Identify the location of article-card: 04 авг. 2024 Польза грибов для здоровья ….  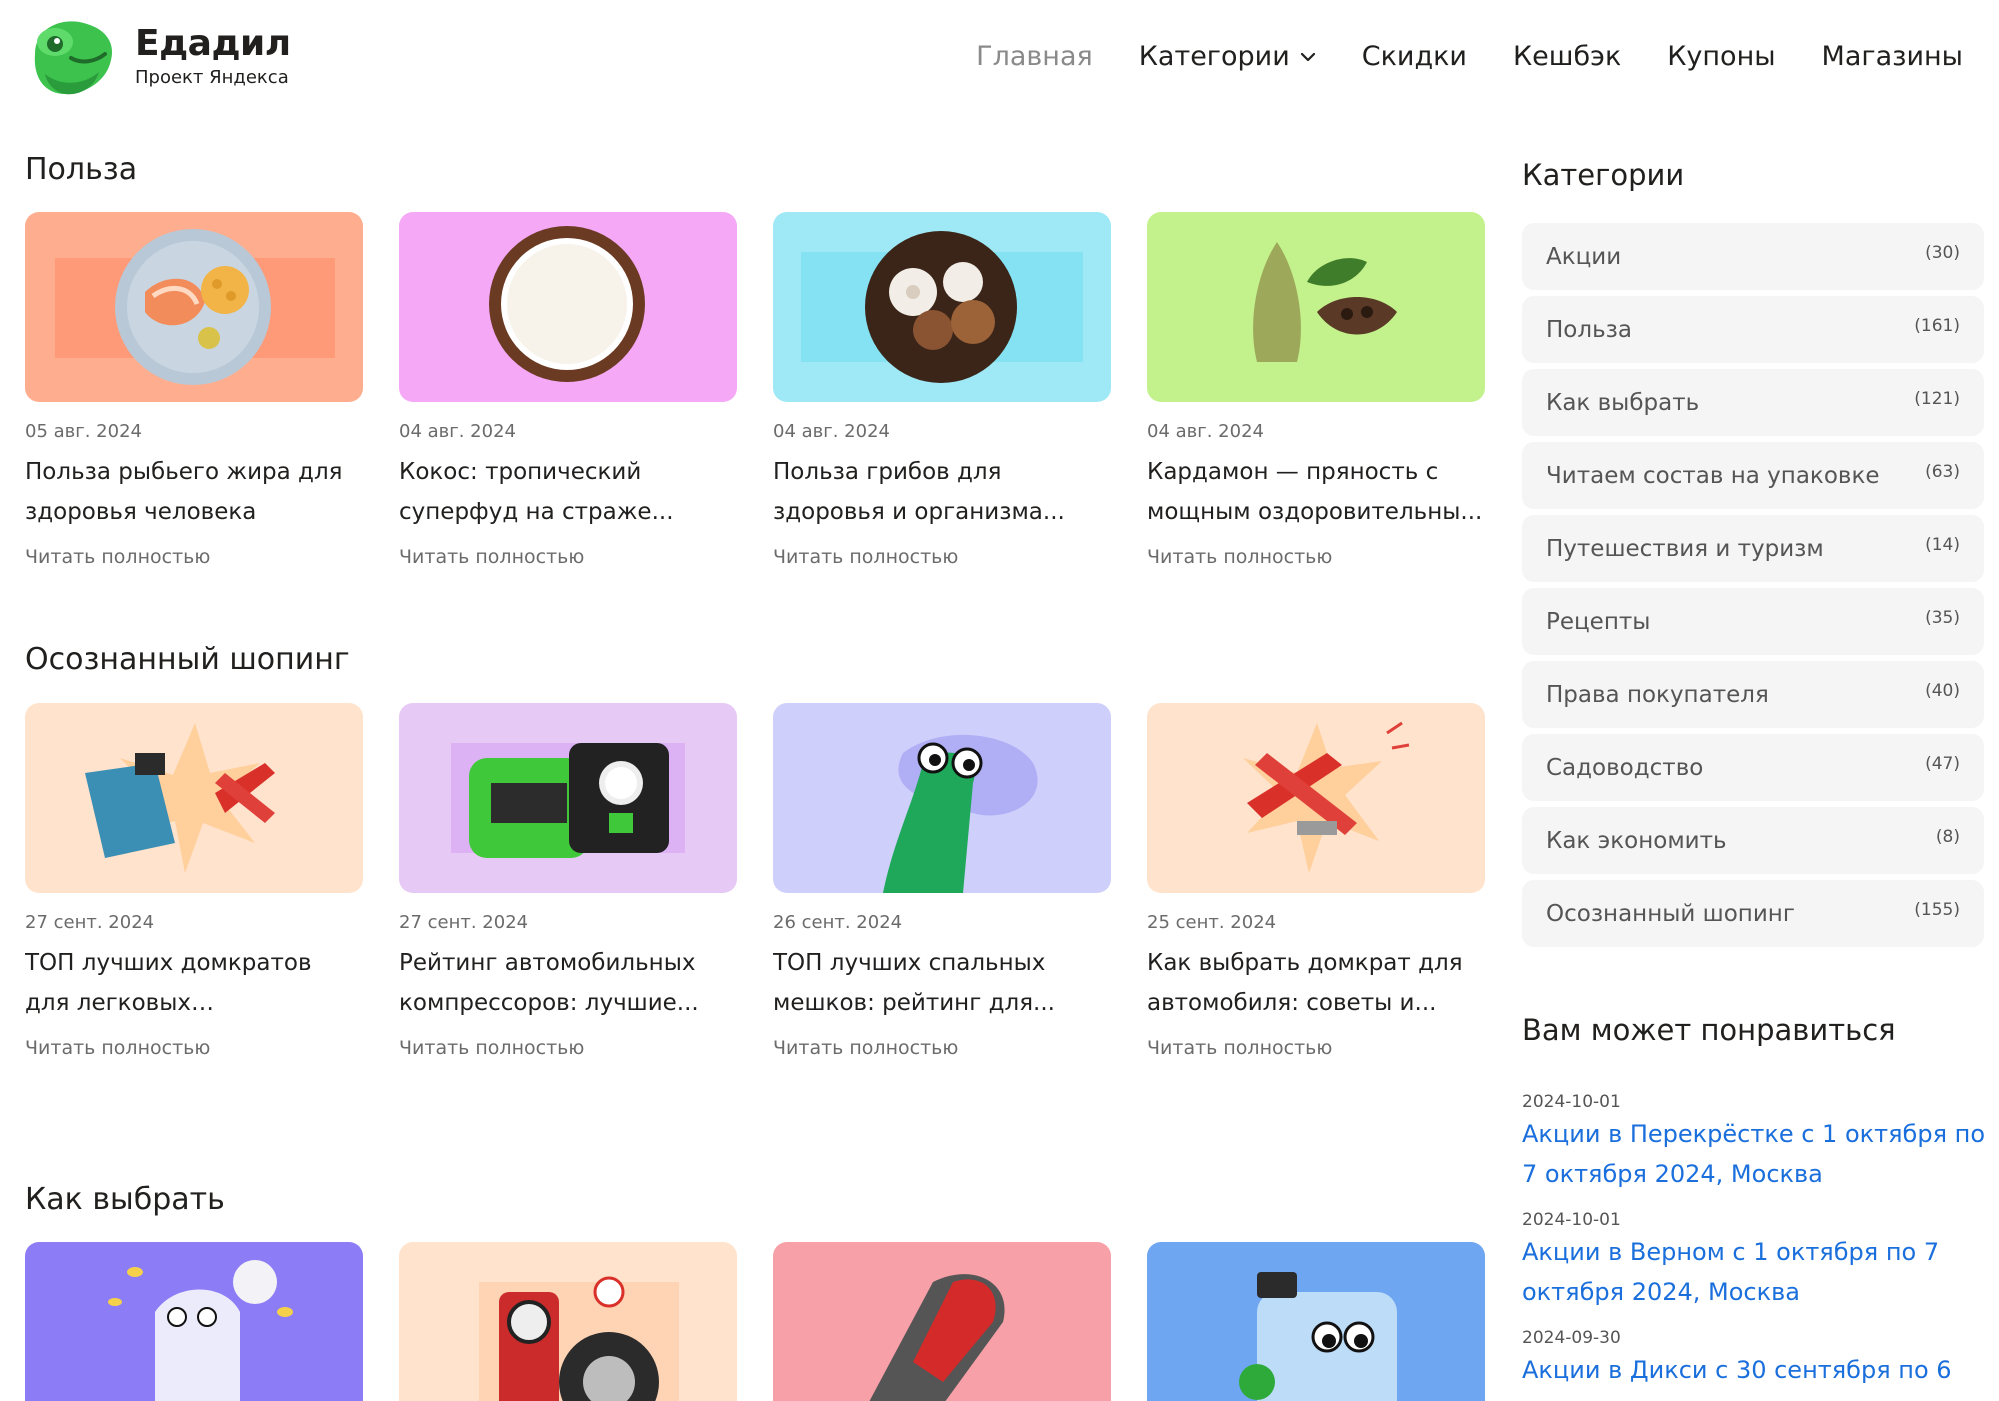
(942, 391).